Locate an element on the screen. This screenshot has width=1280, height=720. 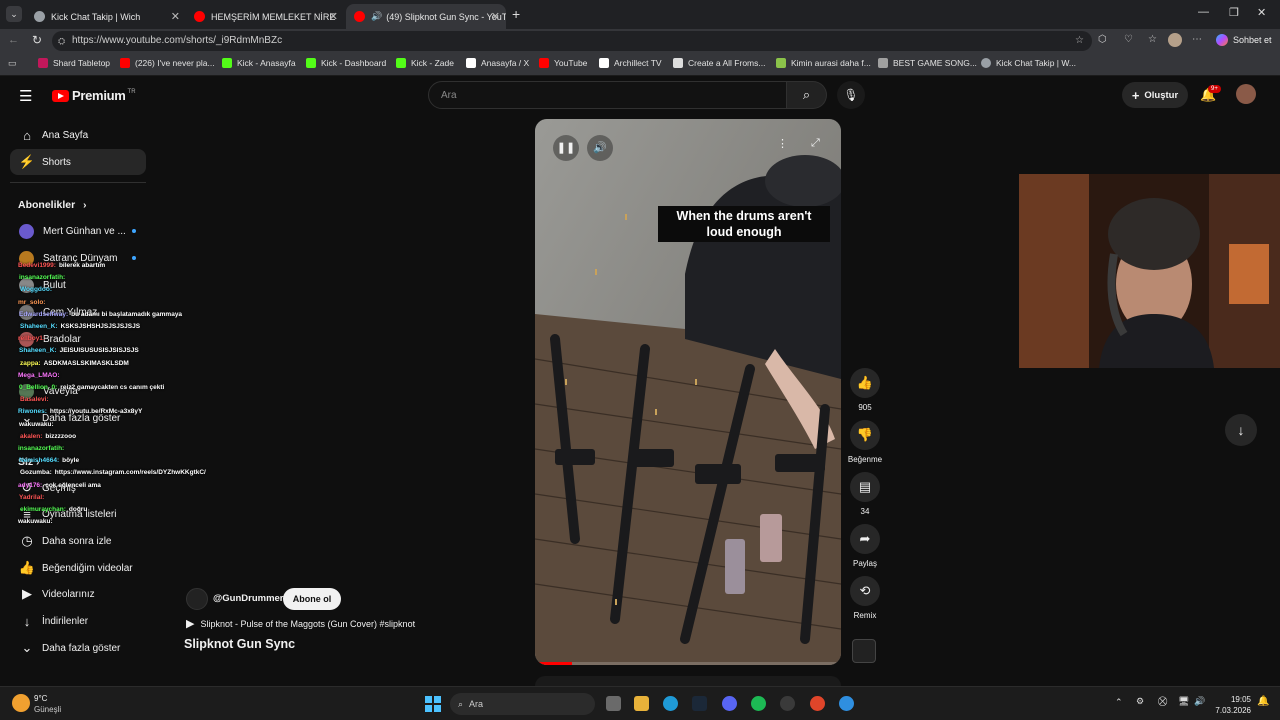
like-button: 👍 is located at coordinates (865, 383).